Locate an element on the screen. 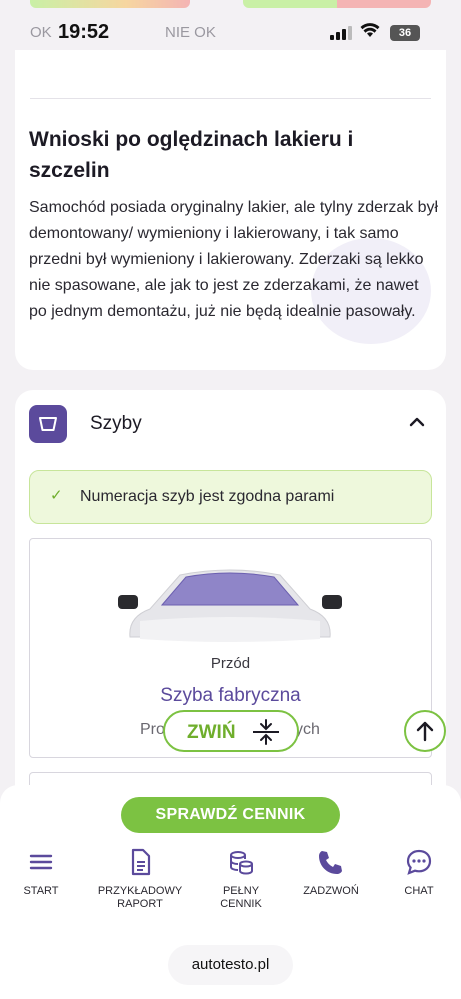 The height and width of the screenshot is (999, 461). phone-icon is located at coordinates (331, 862).